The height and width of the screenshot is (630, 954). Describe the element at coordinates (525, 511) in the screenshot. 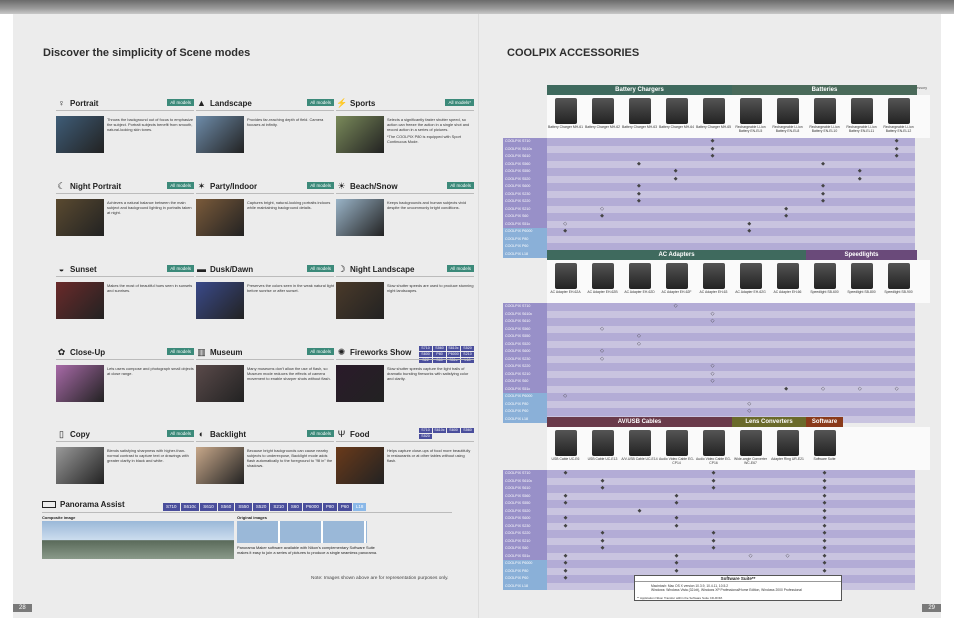

I see `model-name: COOLPIX S520` at that location.